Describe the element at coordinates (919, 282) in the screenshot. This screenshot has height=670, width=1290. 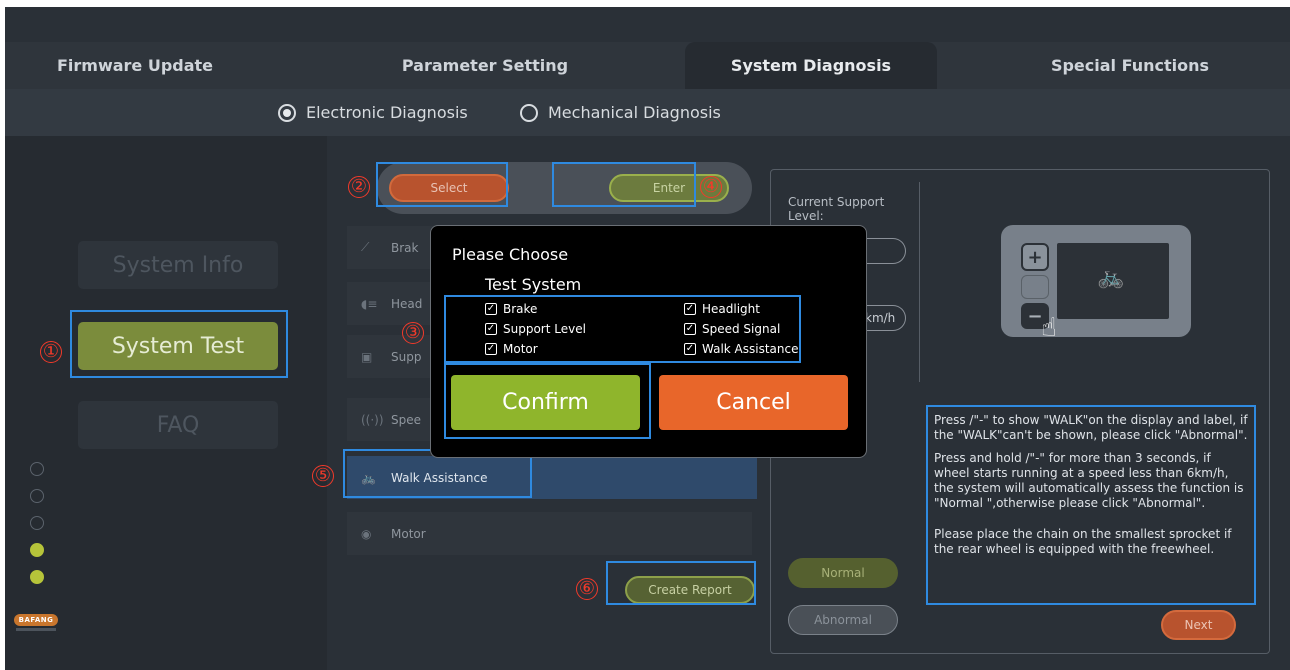
I see `panel-divider` at that location.